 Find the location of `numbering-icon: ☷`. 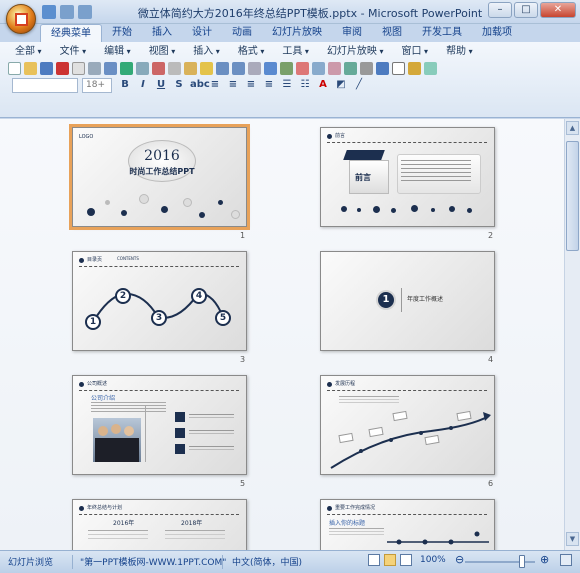

numbering-icon: ☷ is located at coordinates (305, 86).